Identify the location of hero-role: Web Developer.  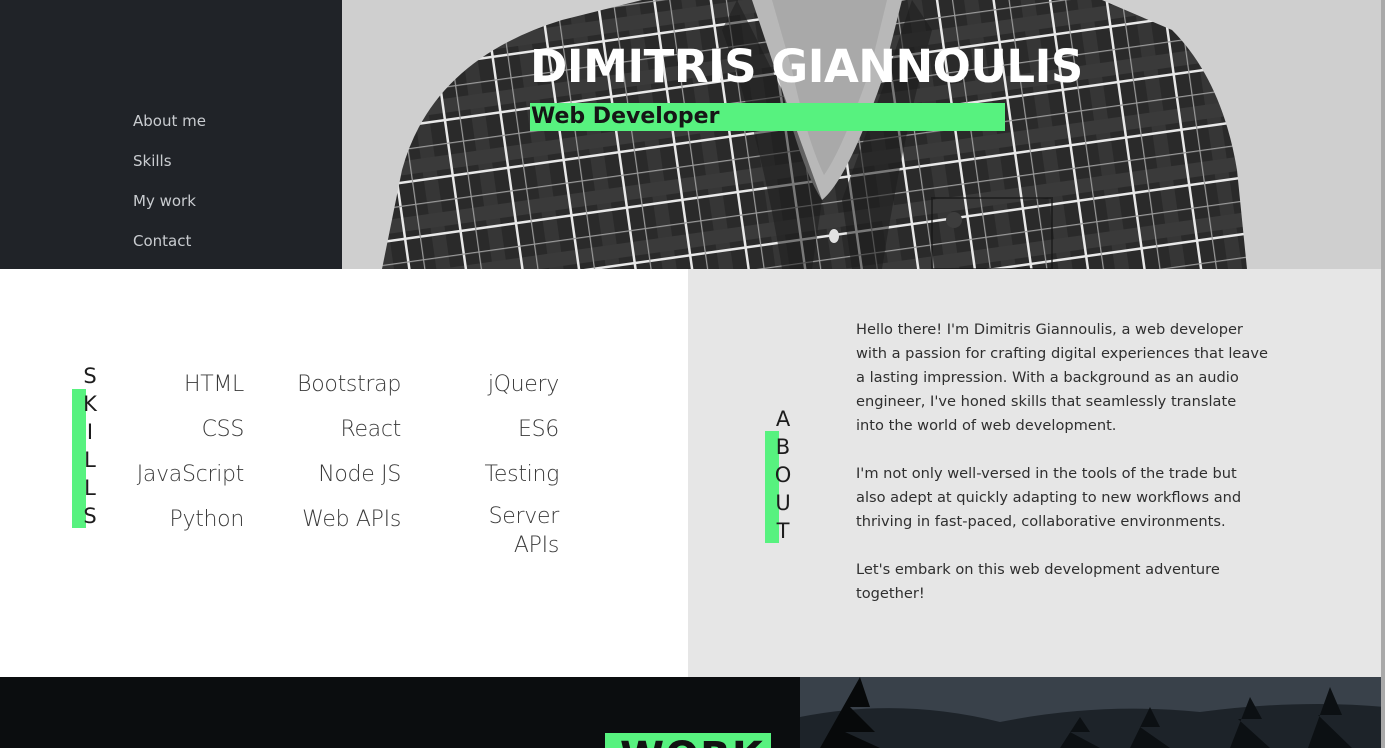
(625, 116).